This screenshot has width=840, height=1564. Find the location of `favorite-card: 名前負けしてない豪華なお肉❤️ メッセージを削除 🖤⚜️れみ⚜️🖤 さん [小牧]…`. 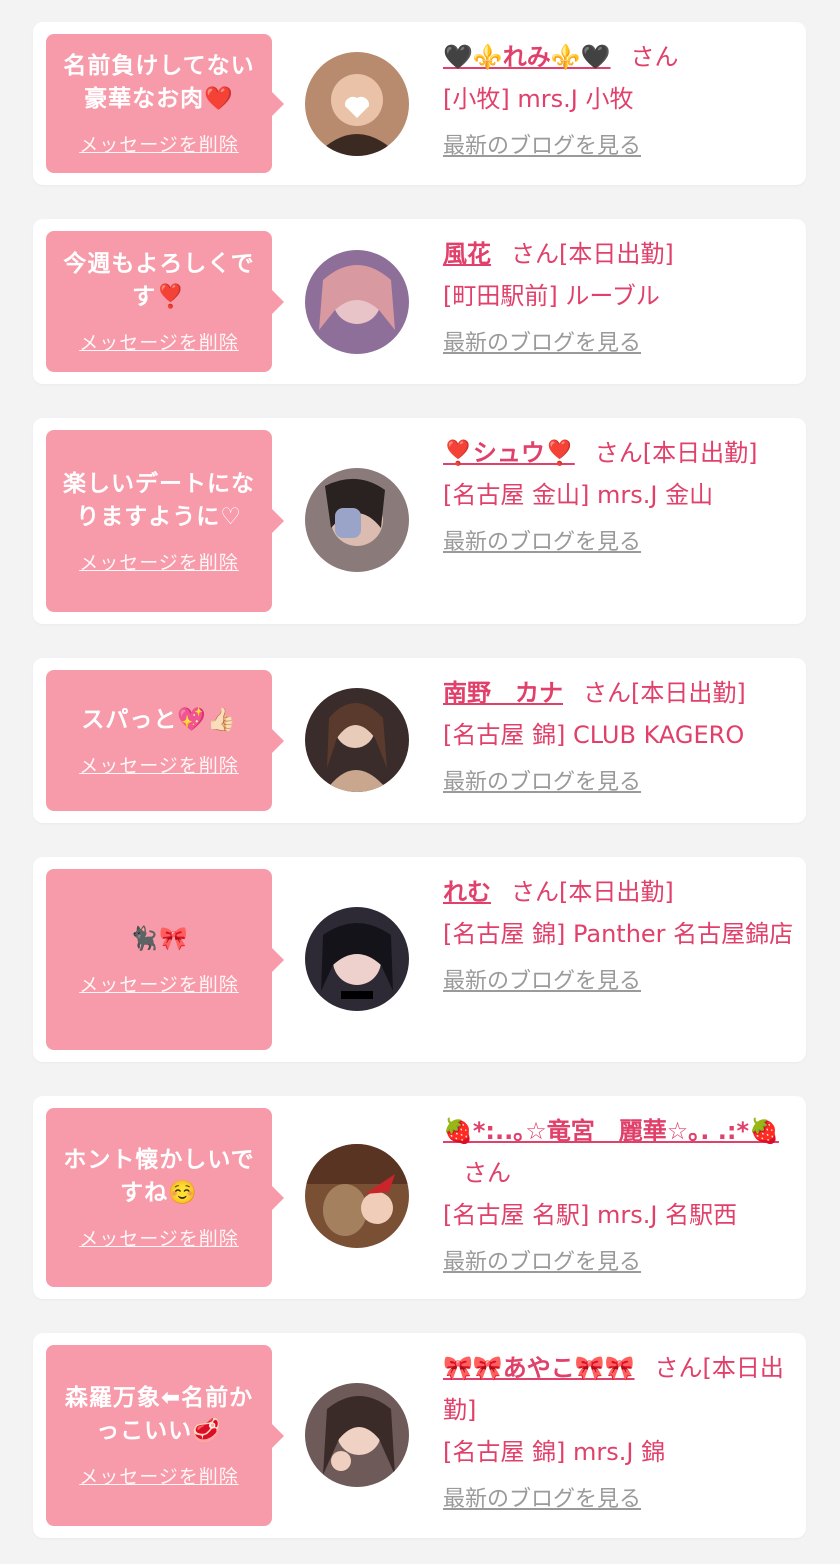

favorite-card: 名前負けしてない豪華なお肉❤️ メッセージを削除 🖤⚜️れみ⚜️🖤 さん [小牧]… is located at coordinates (419, 103).